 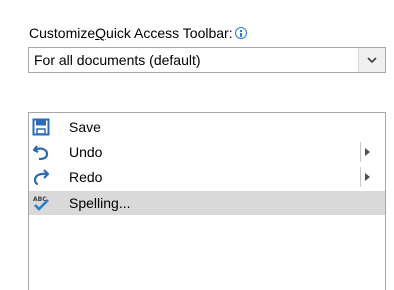 What do you see at coordinates (169, 33) in the screenshot?
I see `customize-label-suffix: uick Access Toolbar:` at bounding box center [169, 33].